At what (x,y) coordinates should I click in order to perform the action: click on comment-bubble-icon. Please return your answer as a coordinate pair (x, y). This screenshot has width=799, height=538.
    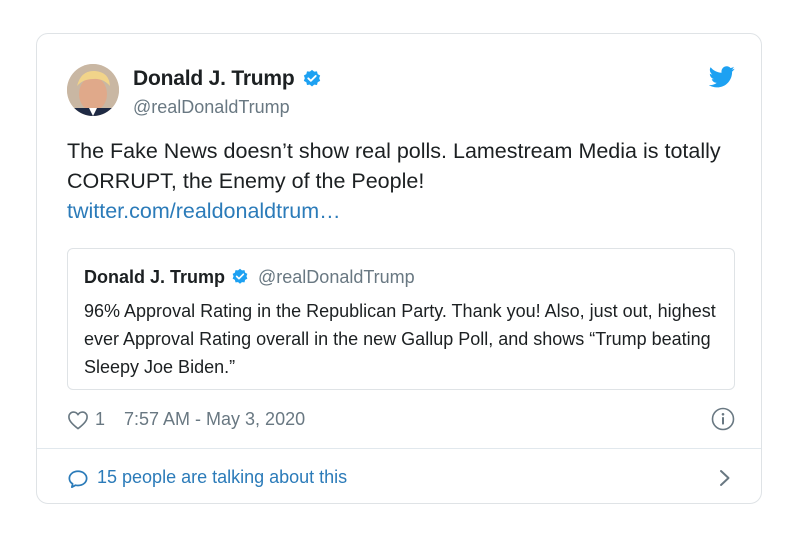
    Looking at the image, I should click on (78, 479).